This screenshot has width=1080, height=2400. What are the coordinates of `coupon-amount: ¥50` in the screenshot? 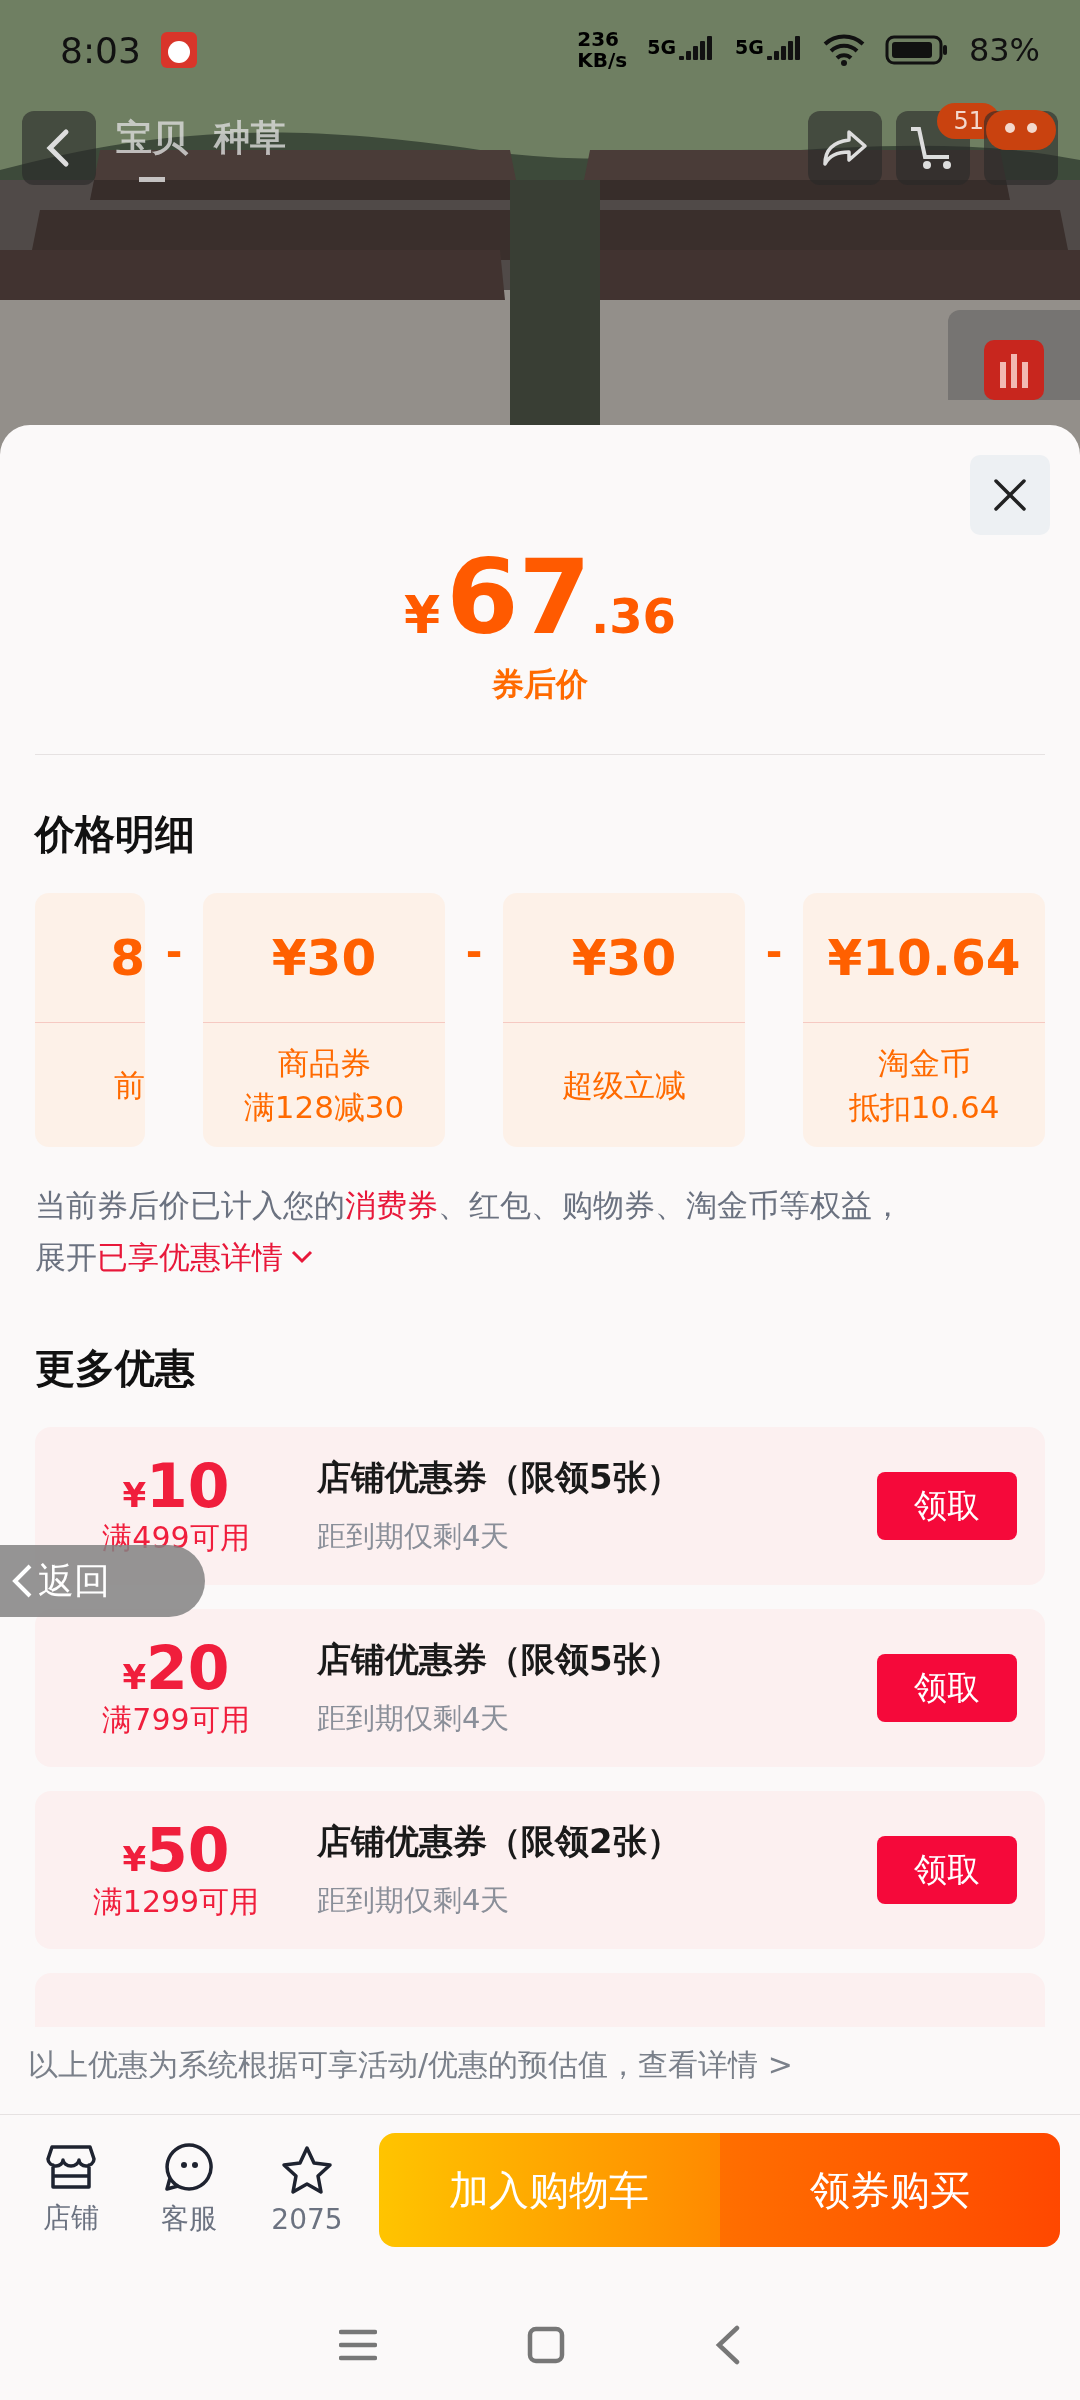 It's located at (176, 1849).